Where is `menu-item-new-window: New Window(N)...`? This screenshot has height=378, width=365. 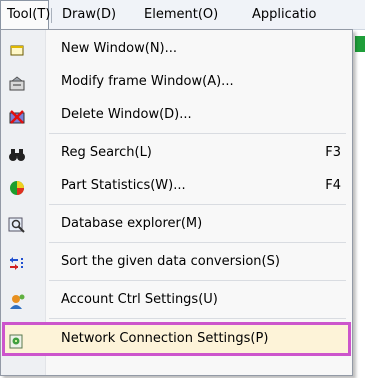 menu-item-new-window: New Window(N)... is located at coordinates (176, 48).